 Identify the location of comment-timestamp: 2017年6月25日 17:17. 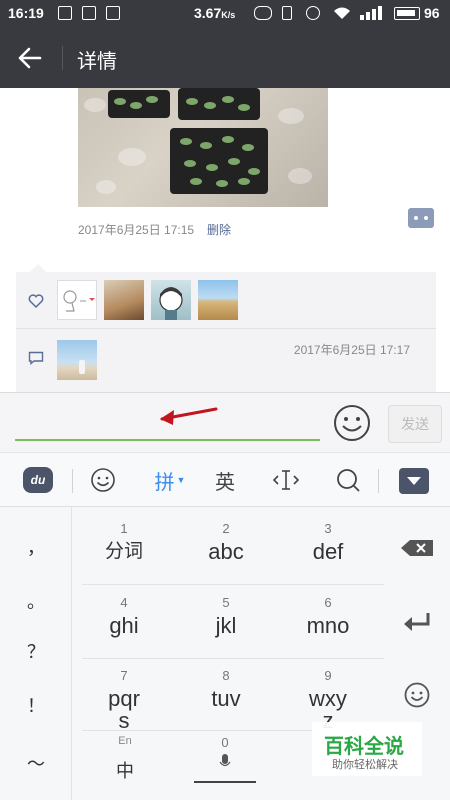
(351, 350).